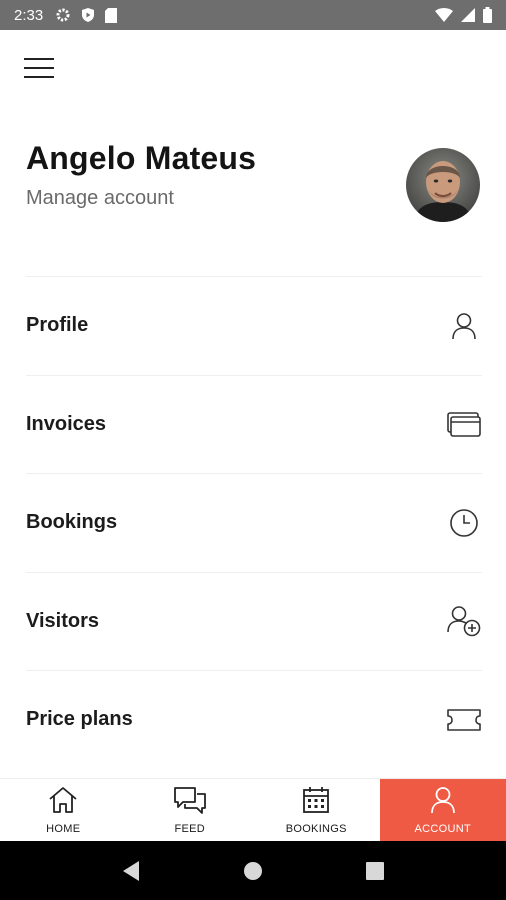  I want to click on menu-item-label: Visitors, so click(62, 620).